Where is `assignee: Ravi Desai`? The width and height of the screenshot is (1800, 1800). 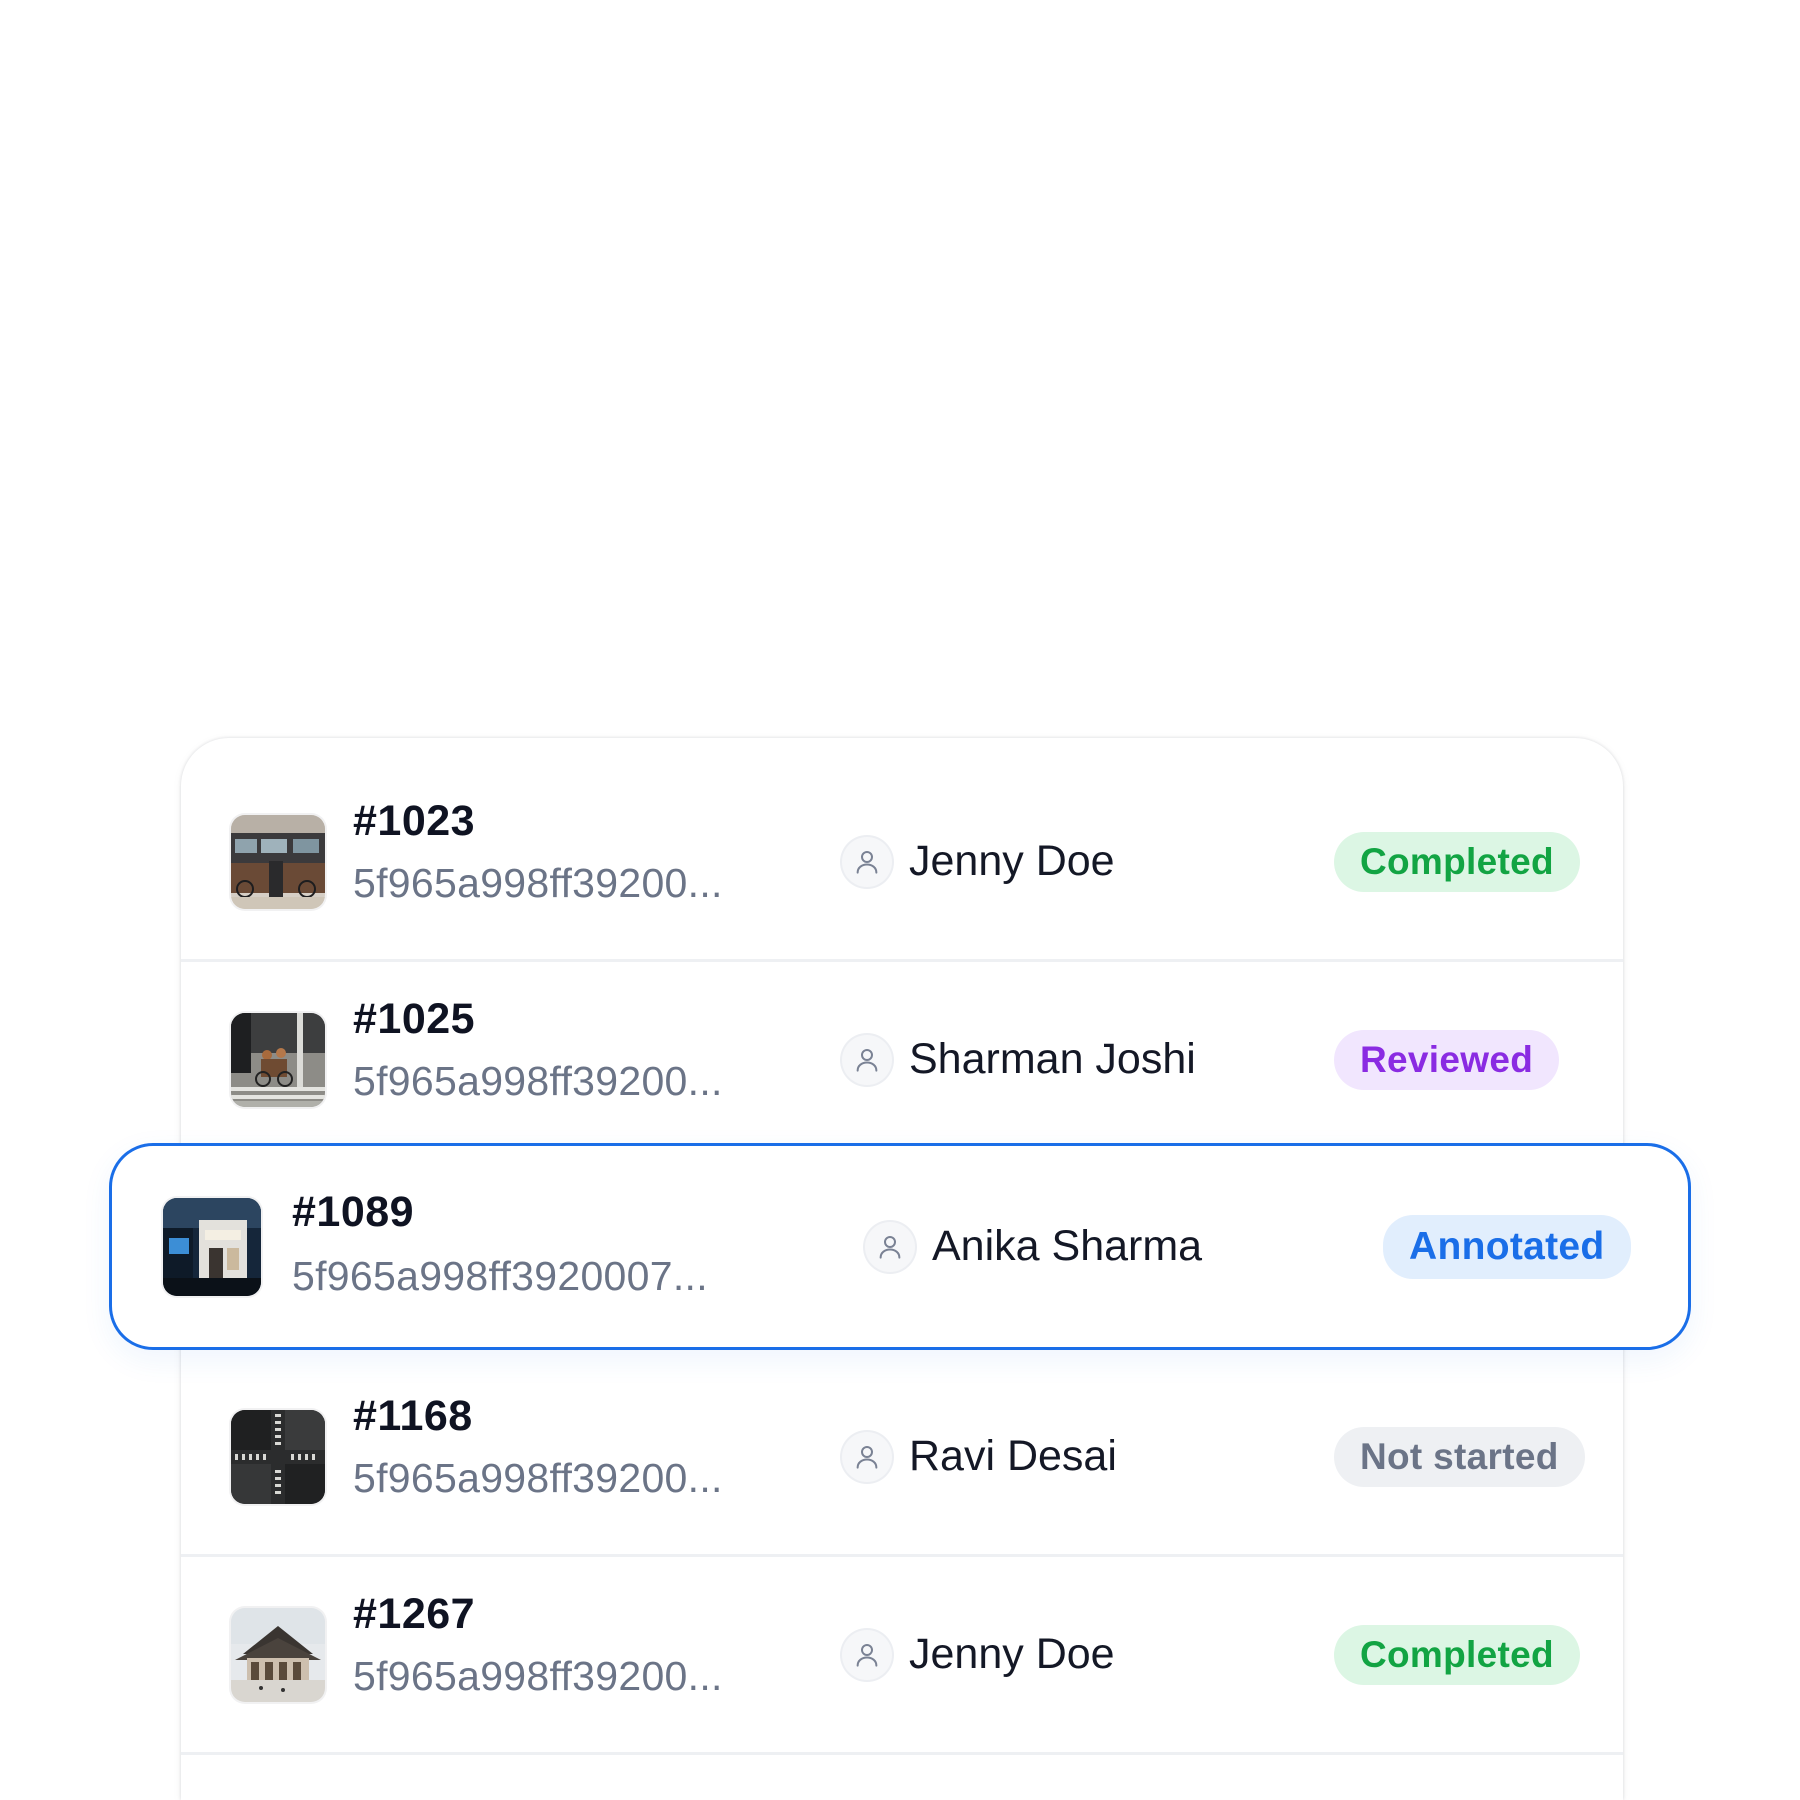 assignee: Ravi Desai is located at coordinates (979, 1457).